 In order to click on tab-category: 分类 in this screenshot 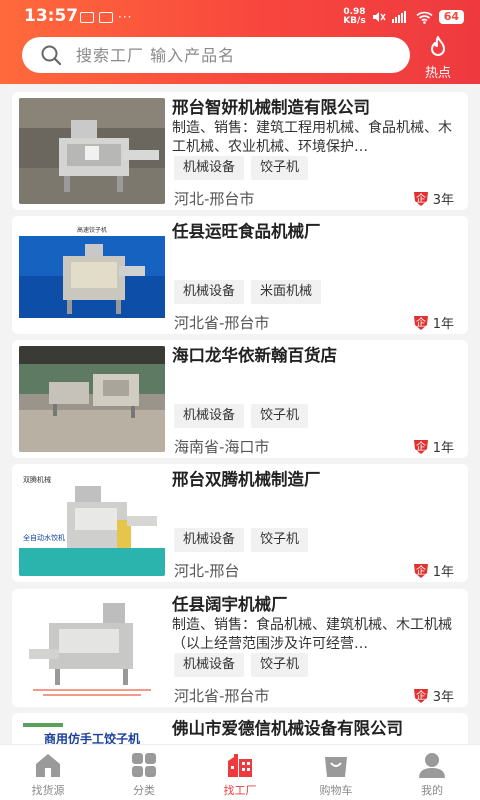, I will do `click(144, 772)`.